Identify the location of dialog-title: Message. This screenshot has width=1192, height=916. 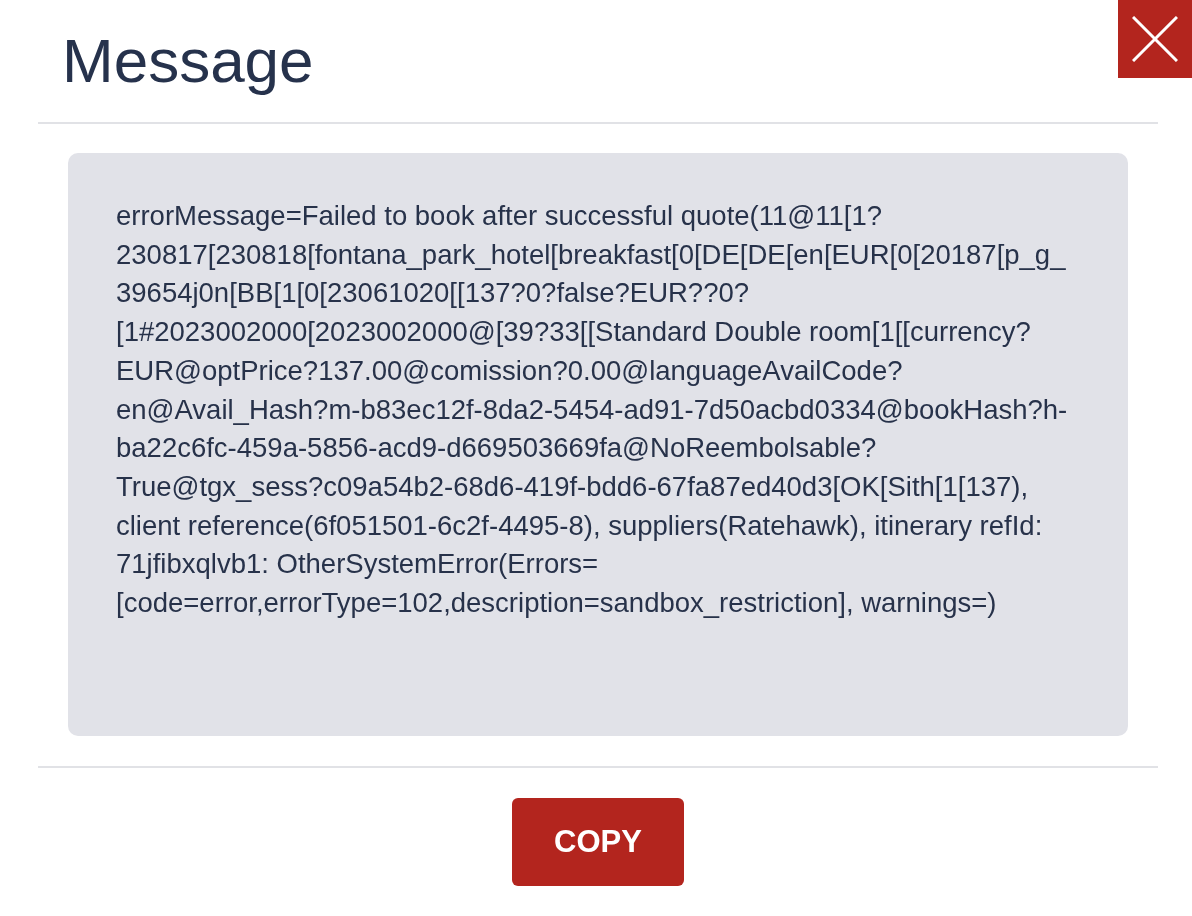
(188, 61).